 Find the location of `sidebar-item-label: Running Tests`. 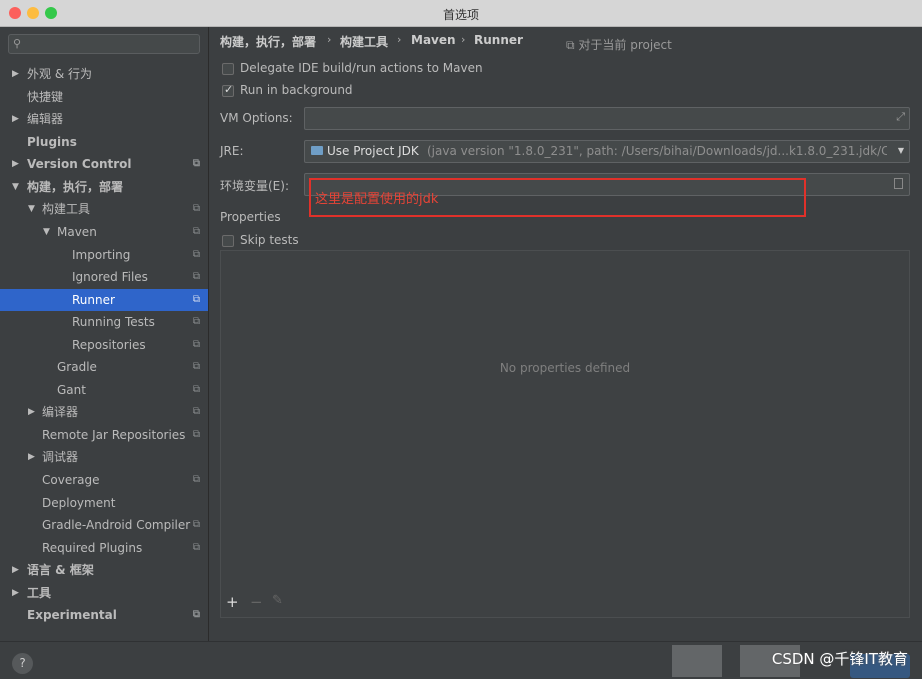

sidebar-item-label: Running Tests is located at coordinates (113, 322).